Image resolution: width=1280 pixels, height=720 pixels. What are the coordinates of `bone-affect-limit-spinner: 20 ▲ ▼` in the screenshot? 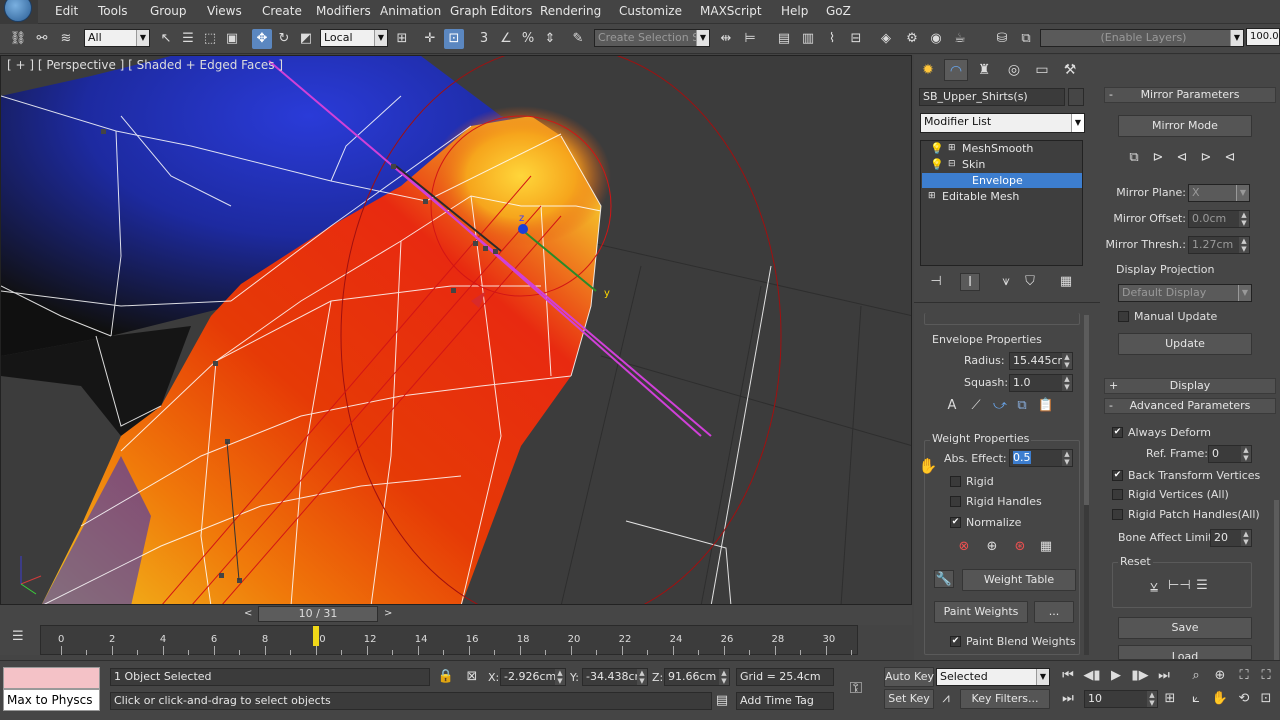 It's located at (1231, 538).